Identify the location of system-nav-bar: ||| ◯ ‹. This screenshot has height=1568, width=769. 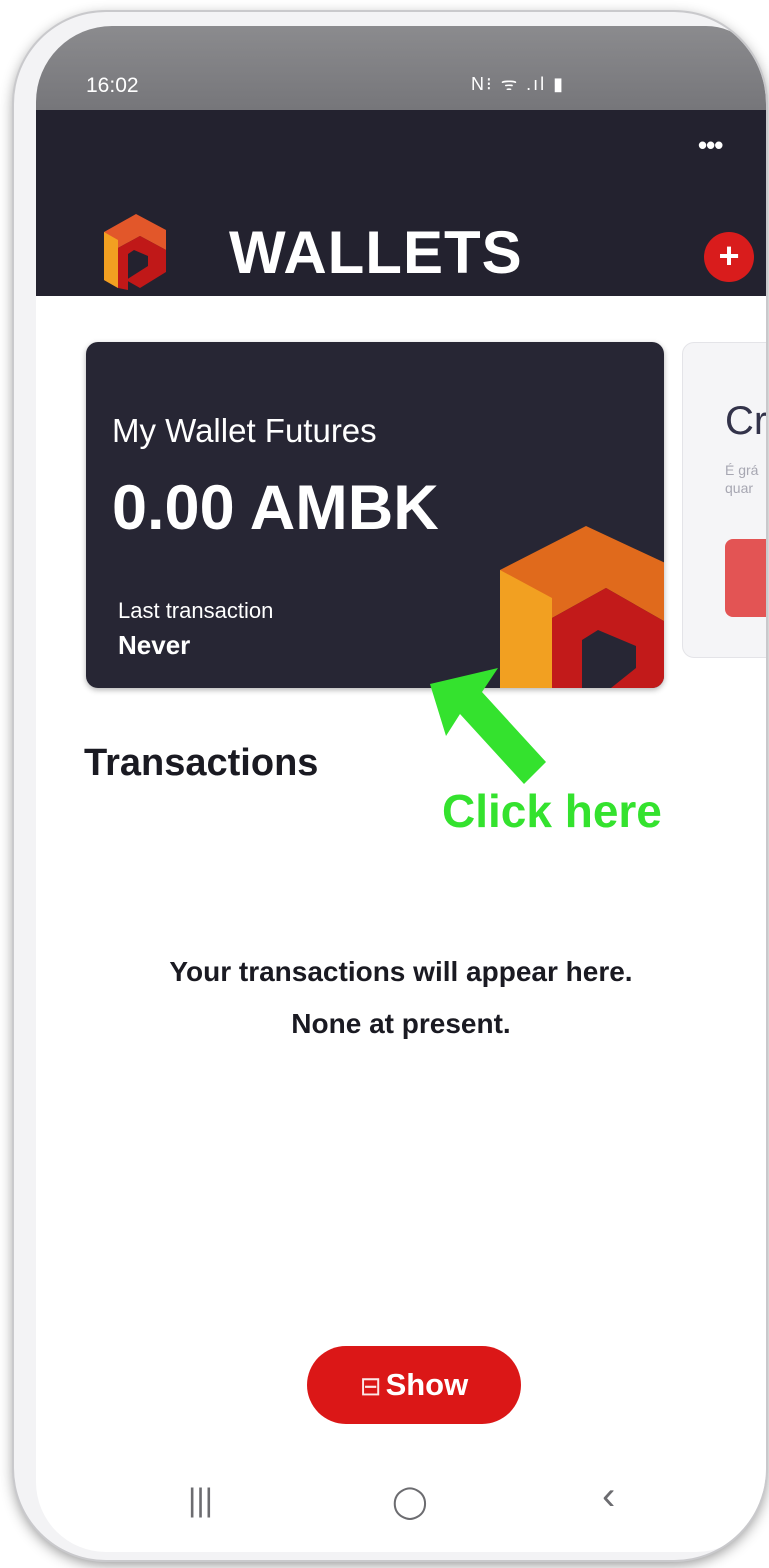
(401, 1509).